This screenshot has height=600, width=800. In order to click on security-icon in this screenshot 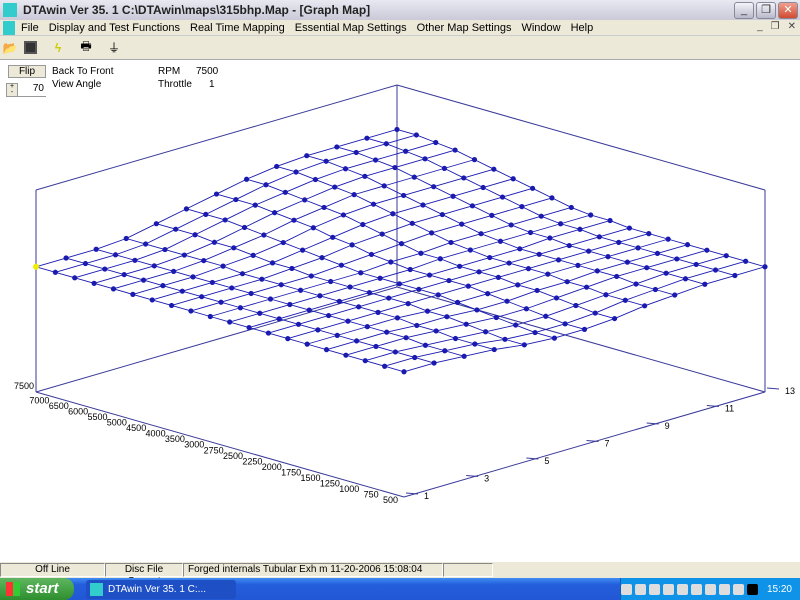, I will do `click(682, 589)`.